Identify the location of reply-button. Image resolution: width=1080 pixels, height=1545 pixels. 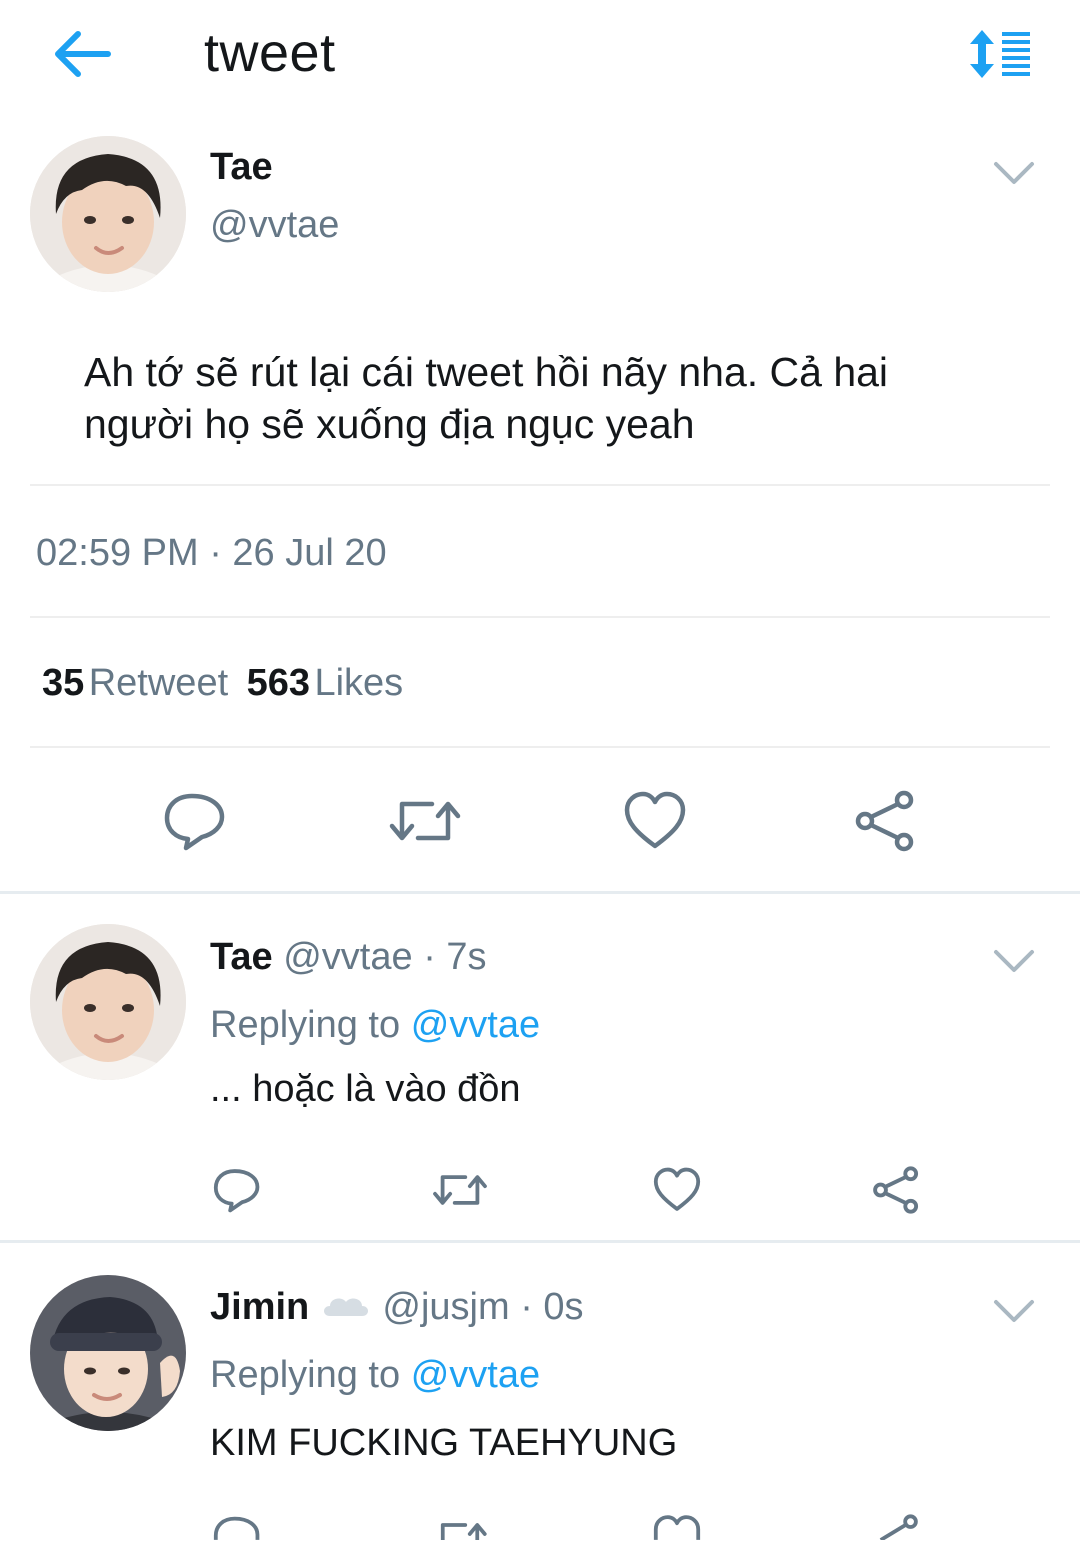
(195, 823).